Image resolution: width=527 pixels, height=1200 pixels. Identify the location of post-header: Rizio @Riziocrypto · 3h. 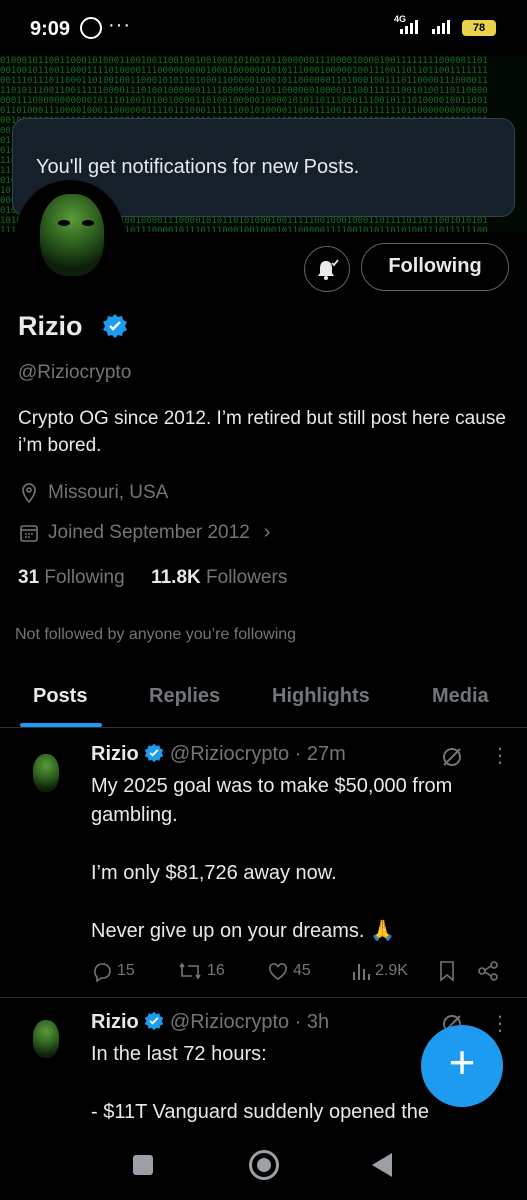
(210, 1022).